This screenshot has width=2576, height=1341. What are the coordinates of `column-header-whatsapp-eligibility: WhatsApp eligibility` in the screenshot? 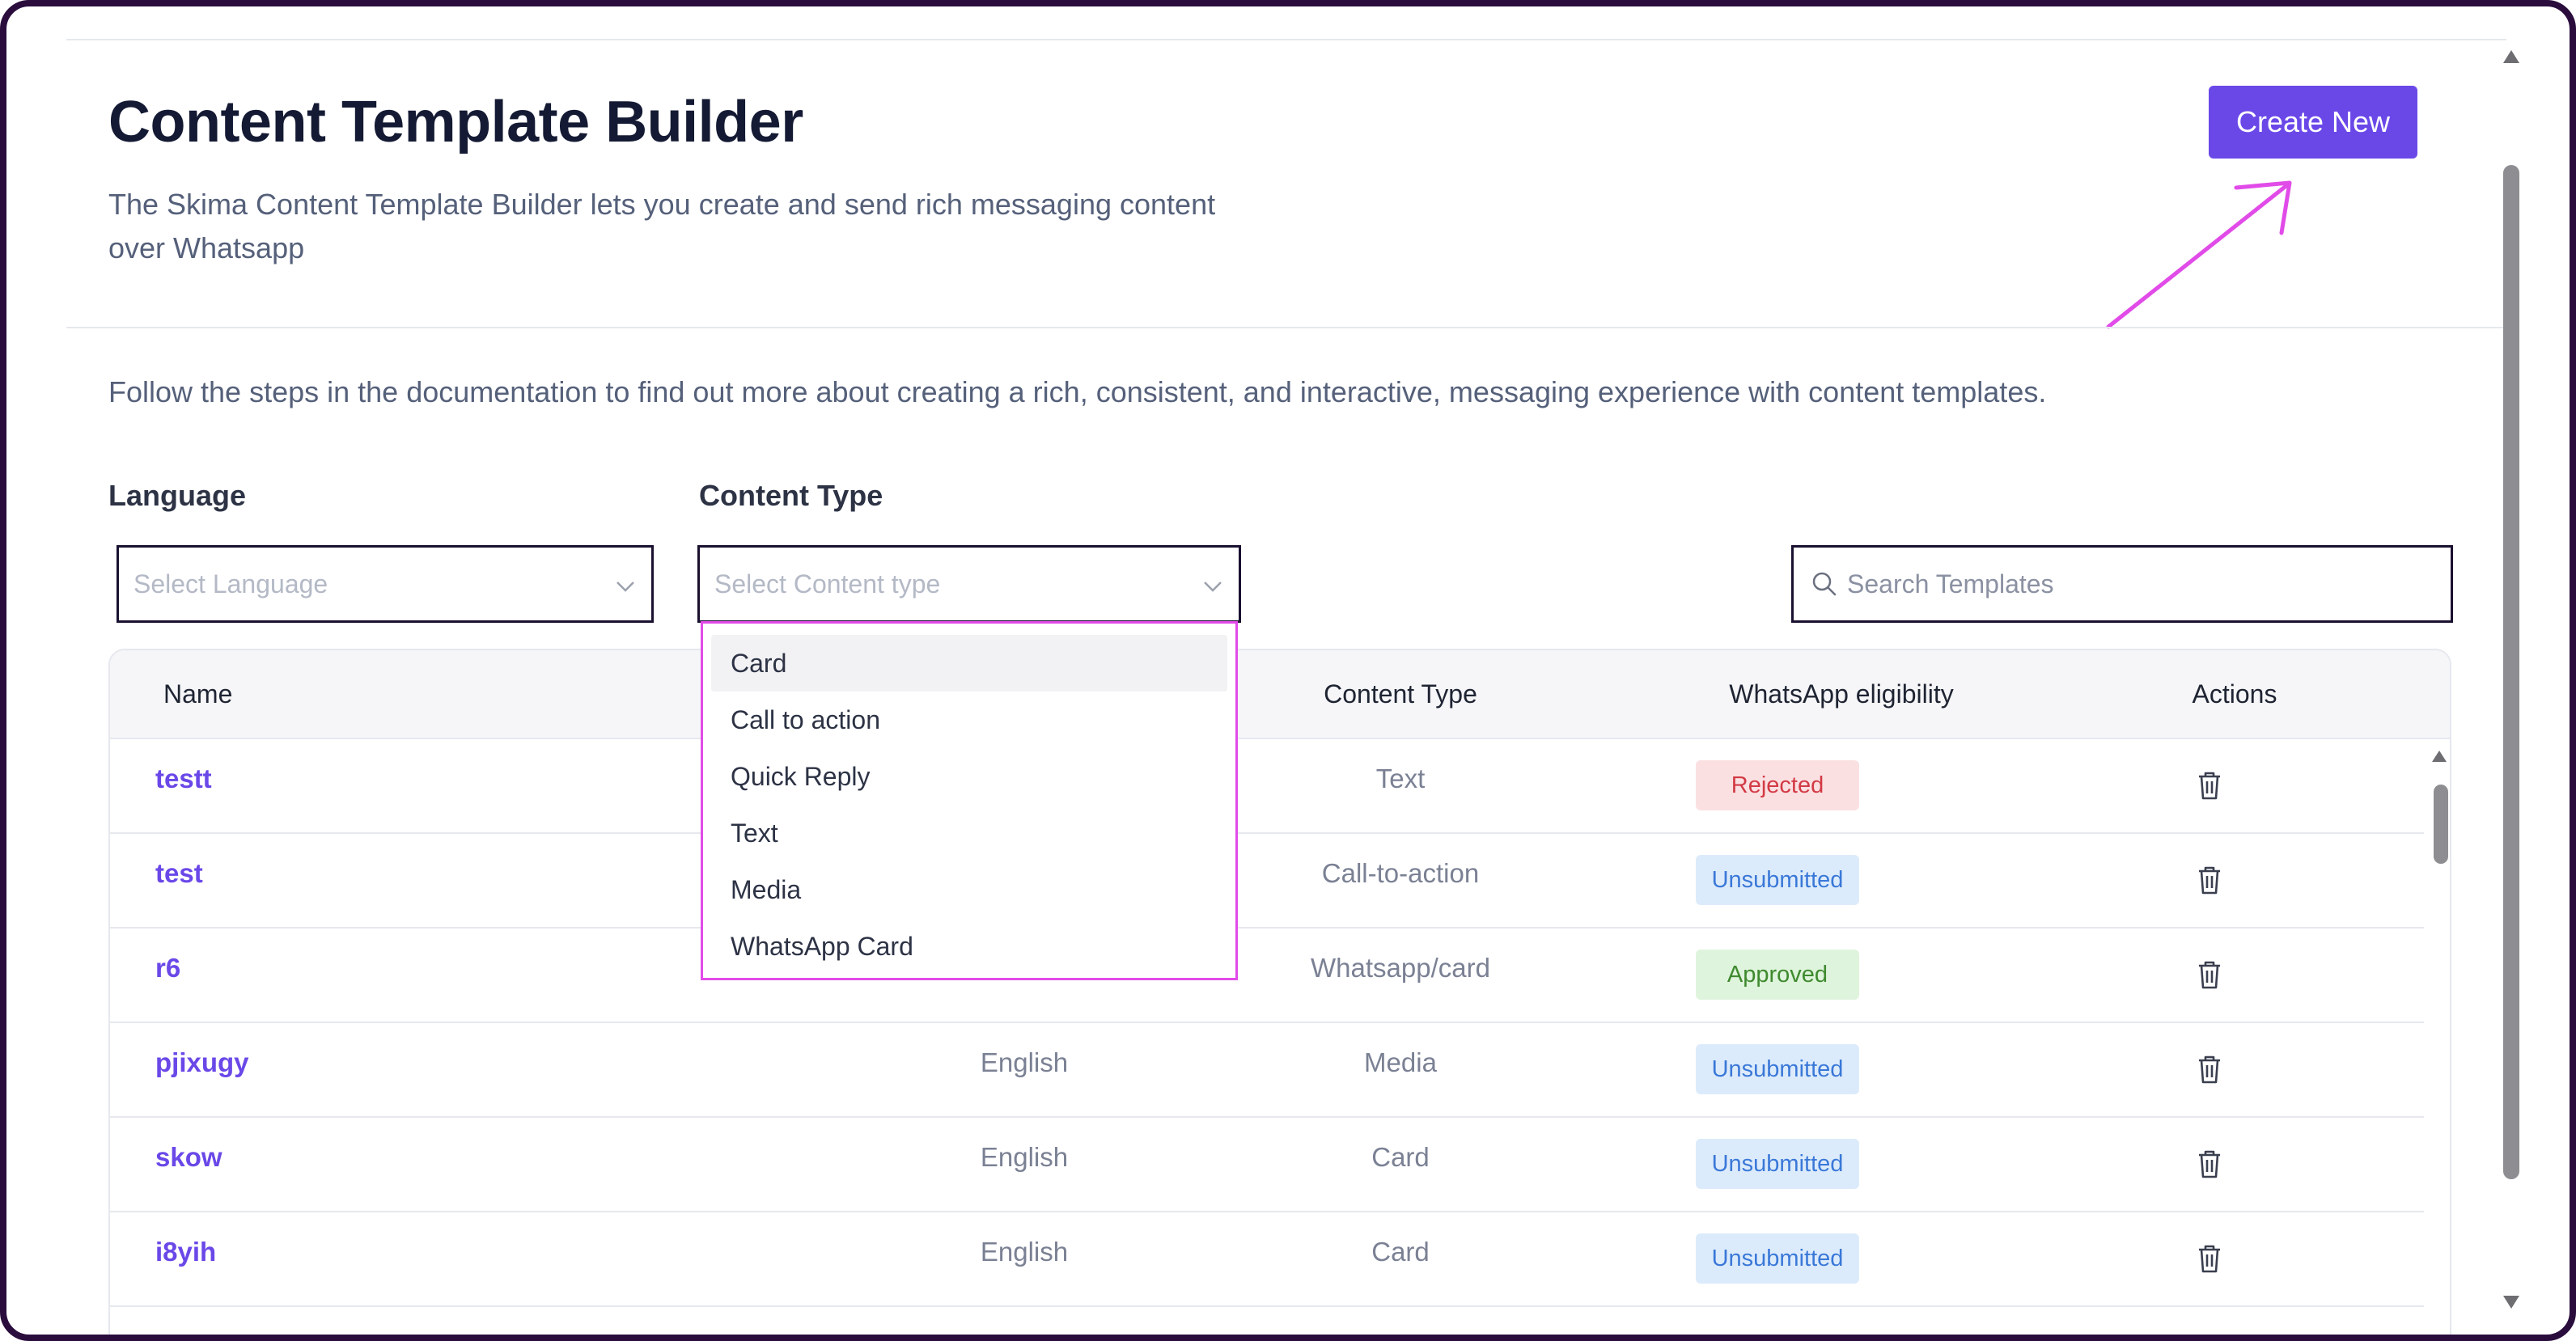 It's located at (1841, 694).